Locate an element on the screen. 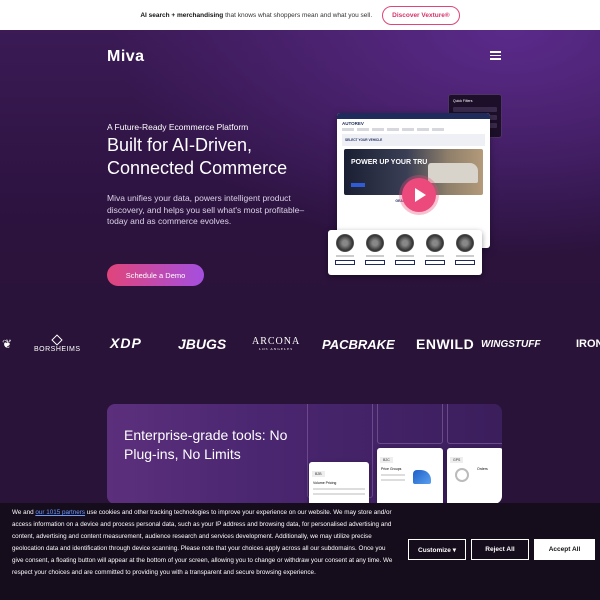 Image resolution: width=600 pixels, height=600 pixels. arcona-logo: ARCONA LOS ANGELES is located at coordinates (276, 343).